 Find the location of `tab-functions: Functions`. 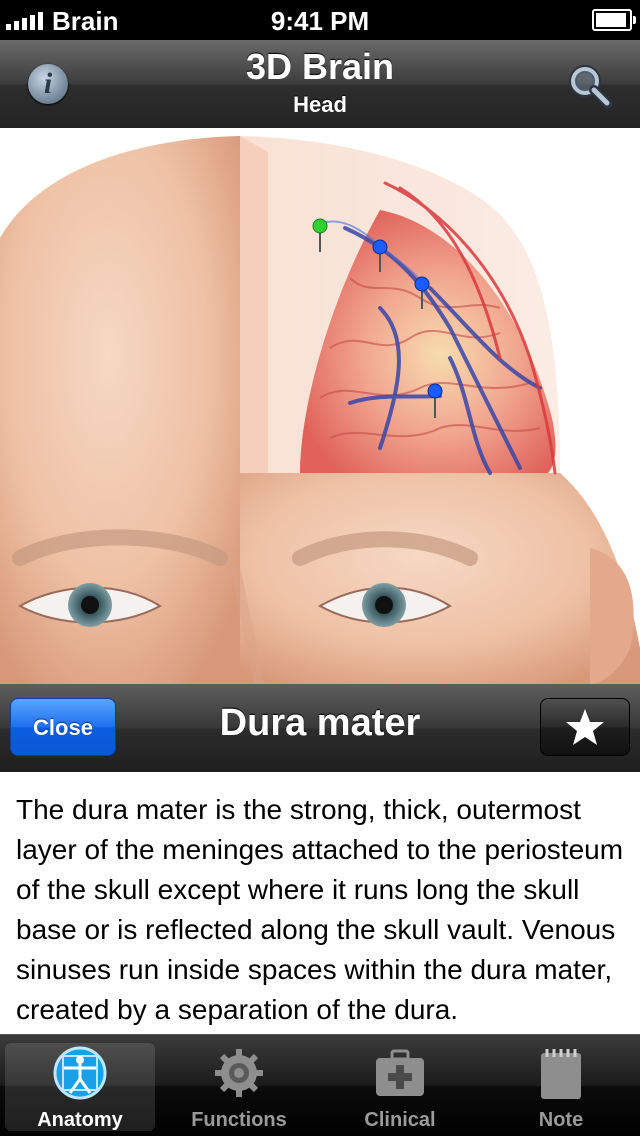

tab-functions: Functions is located at coordinates (239, 1087).